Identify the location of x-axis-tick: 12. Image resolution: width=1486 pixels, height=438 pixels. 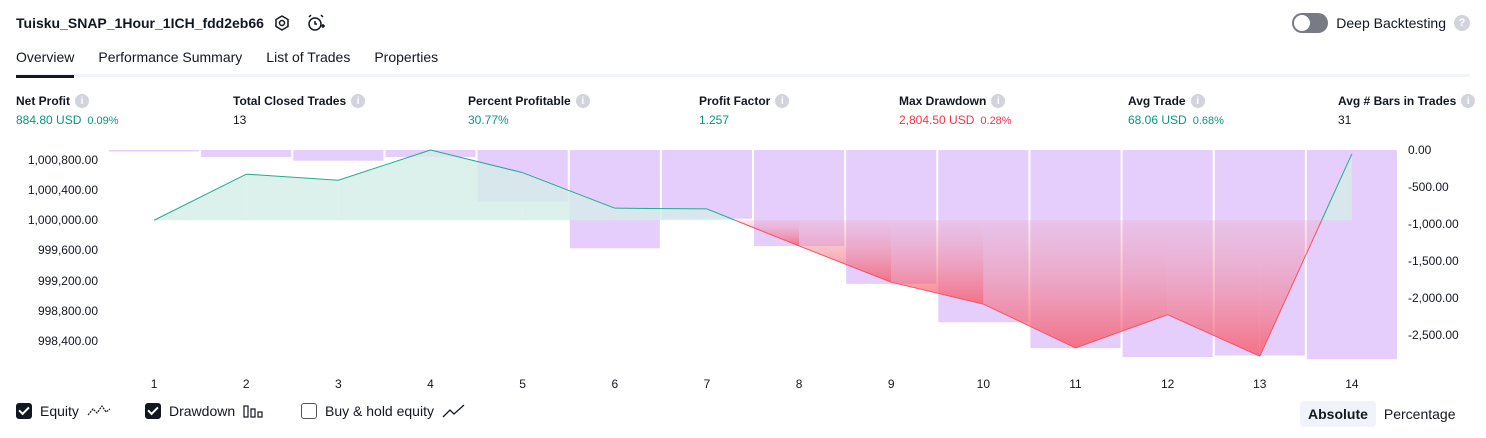
(1167, 384).